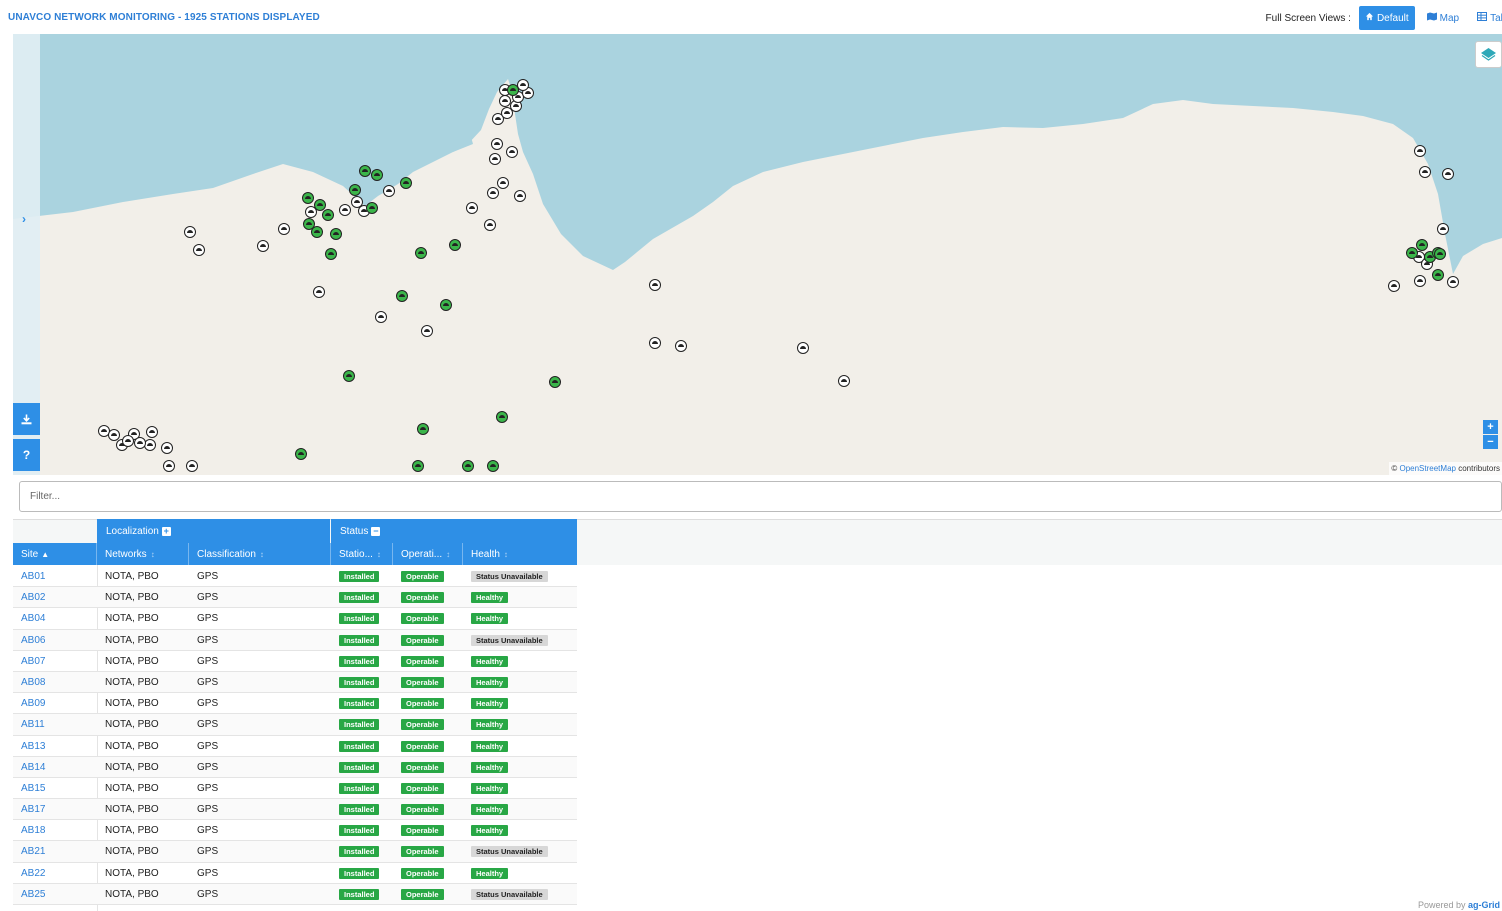 Image resolution: width=1502 pixels, height=911 pixels. I want to click on site-link: AB11, so click(33, 724).